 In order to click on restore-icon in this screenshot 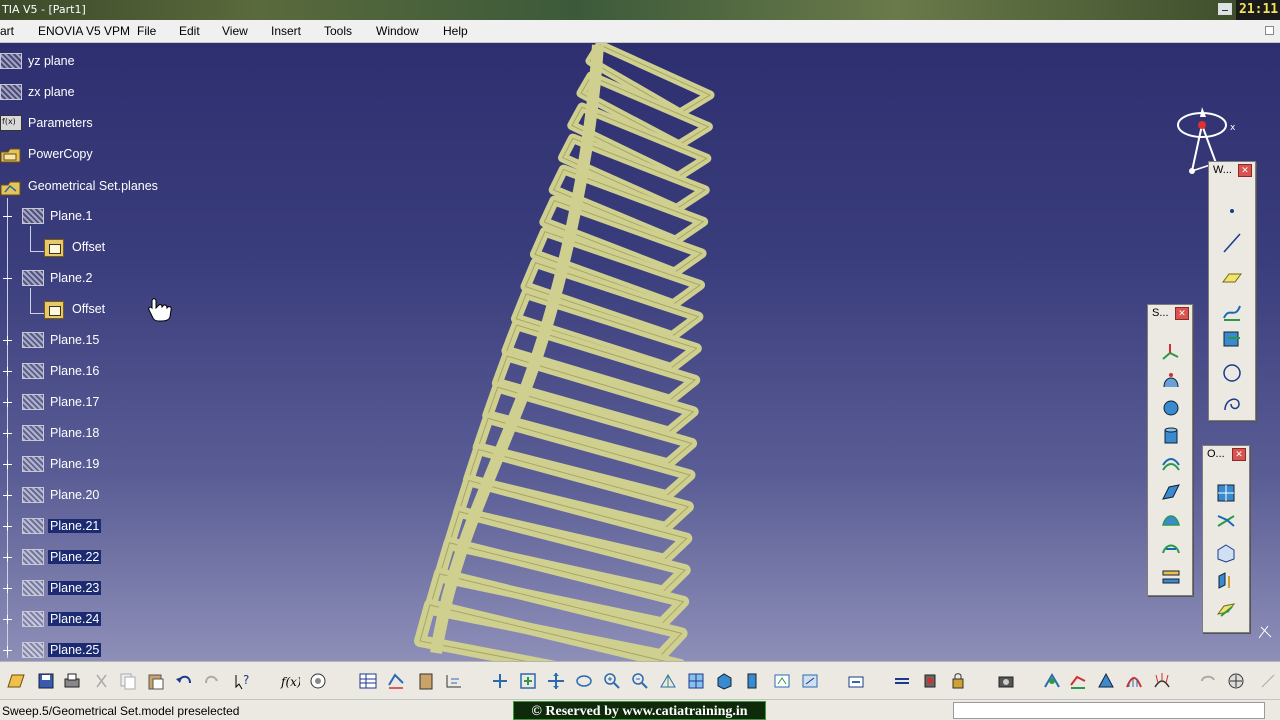, I will do `click(1269, 30)`.